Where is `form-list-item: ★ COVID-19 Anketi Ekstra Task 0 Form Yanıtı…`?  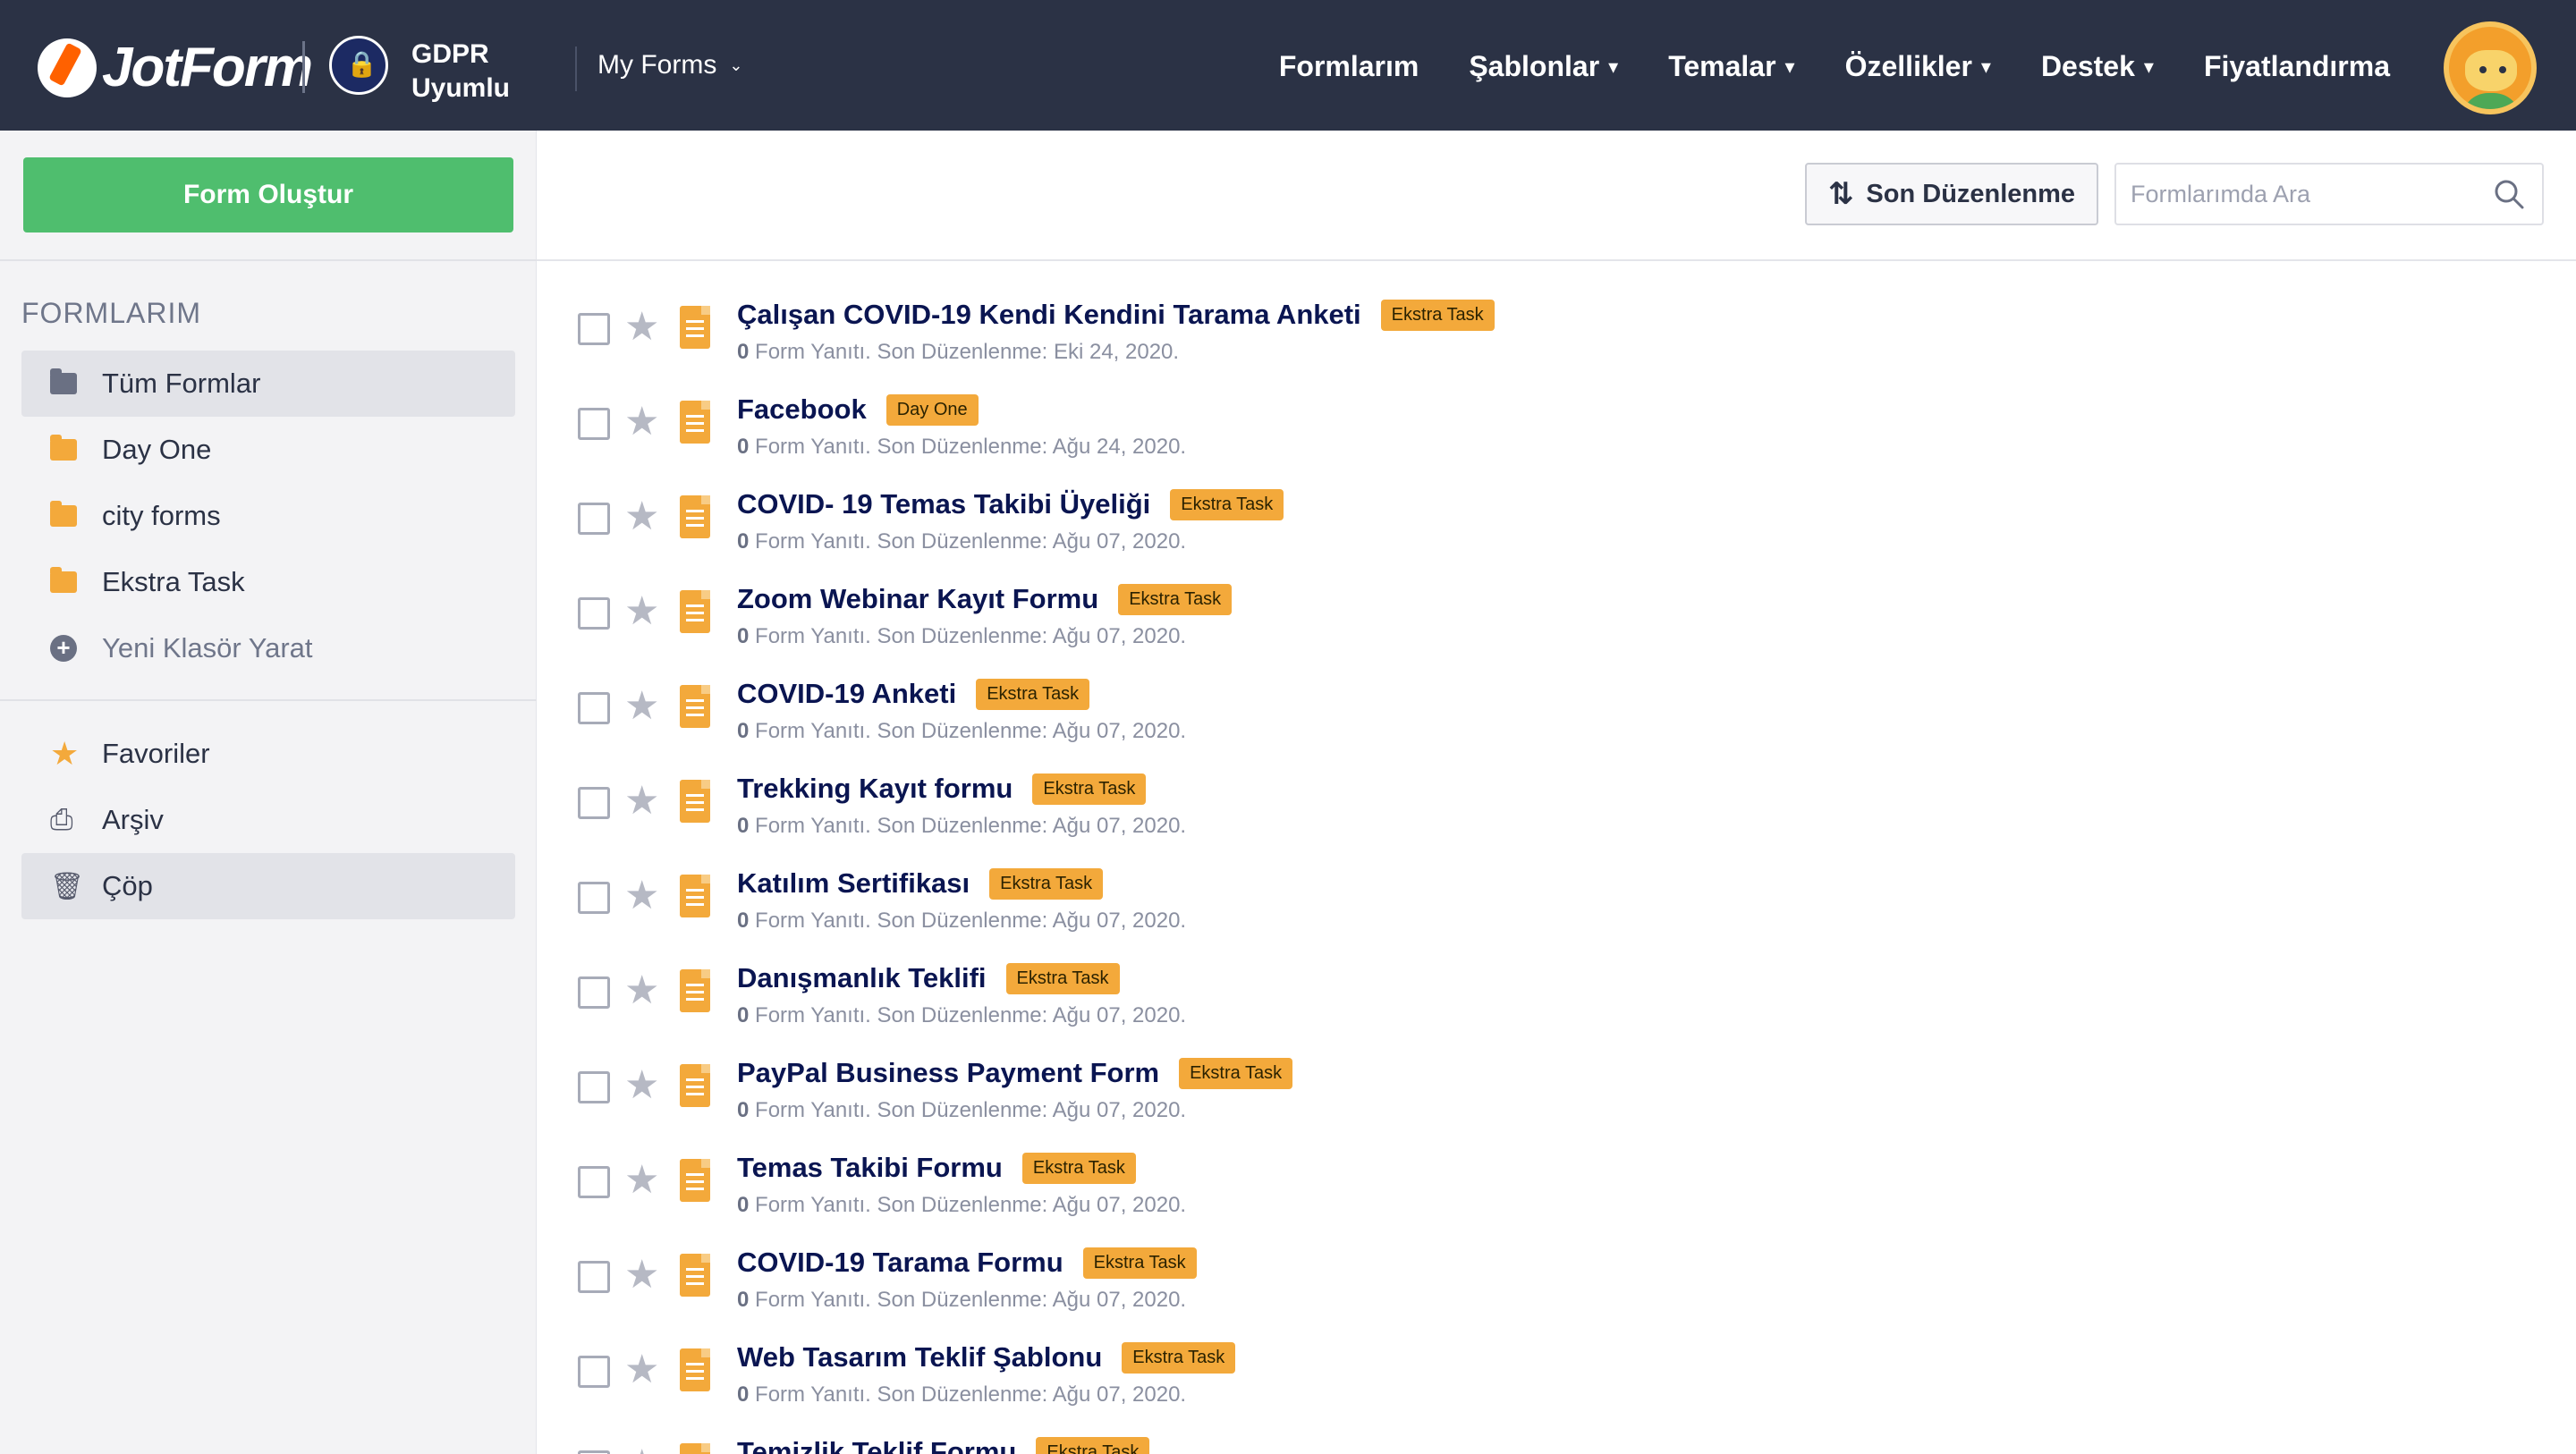 form-list-item: ★ COVID-19 Anketi Ekstra Task 0 Form Yanıtı… is located at coordinates (1556, 701).